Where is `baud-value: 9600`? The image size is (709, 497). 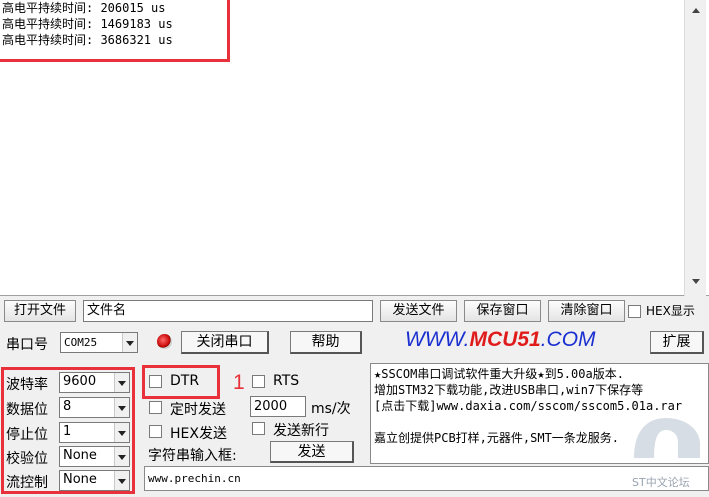
baud-value: 9600 is located at coordinates (80, 381).